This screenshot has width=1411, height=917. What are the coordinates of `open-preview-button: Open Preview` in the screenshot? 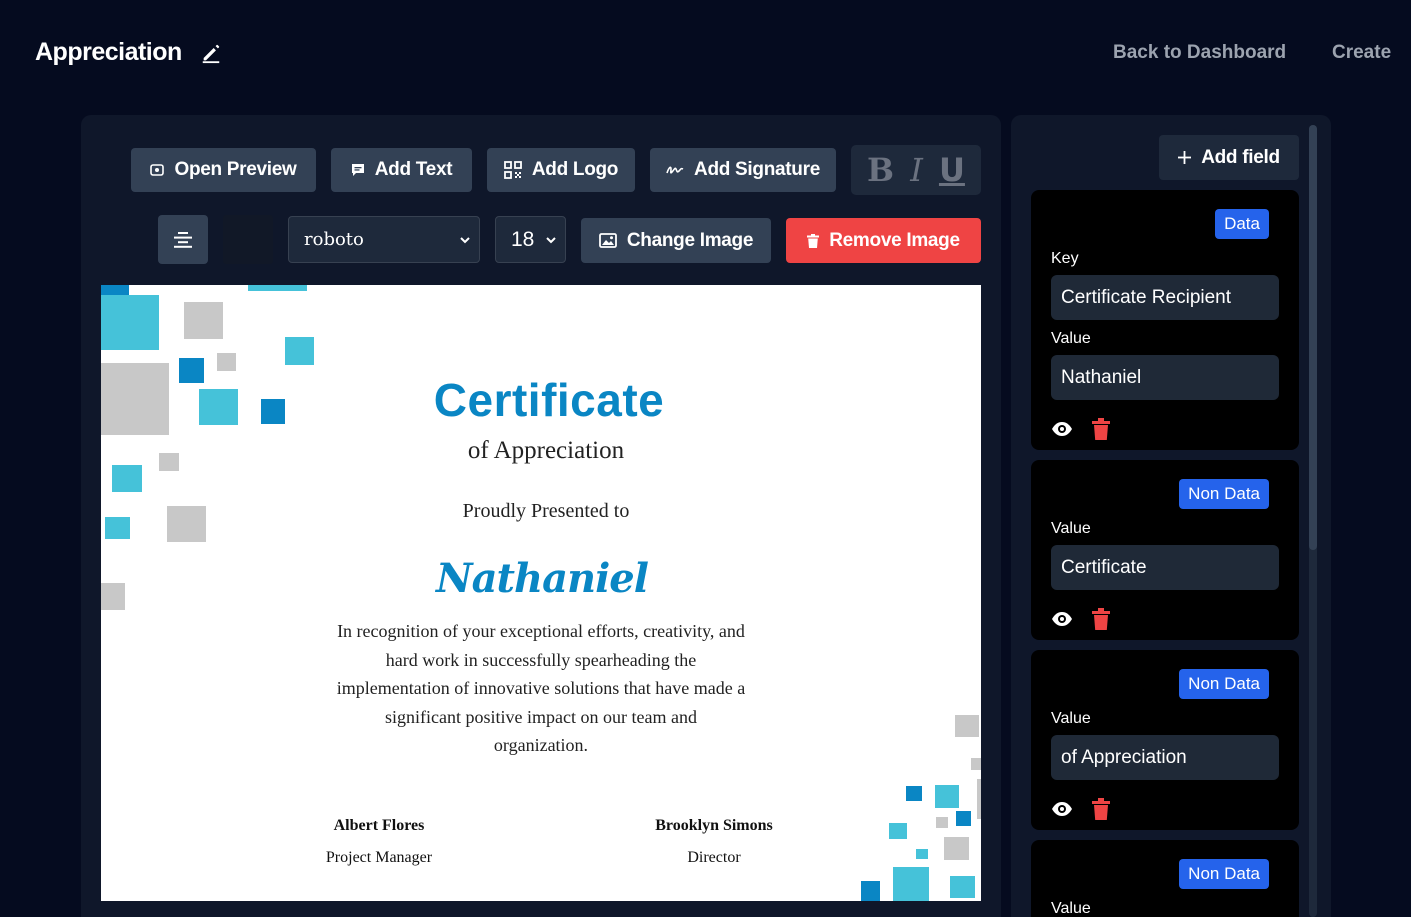 It's located at (223, 170).